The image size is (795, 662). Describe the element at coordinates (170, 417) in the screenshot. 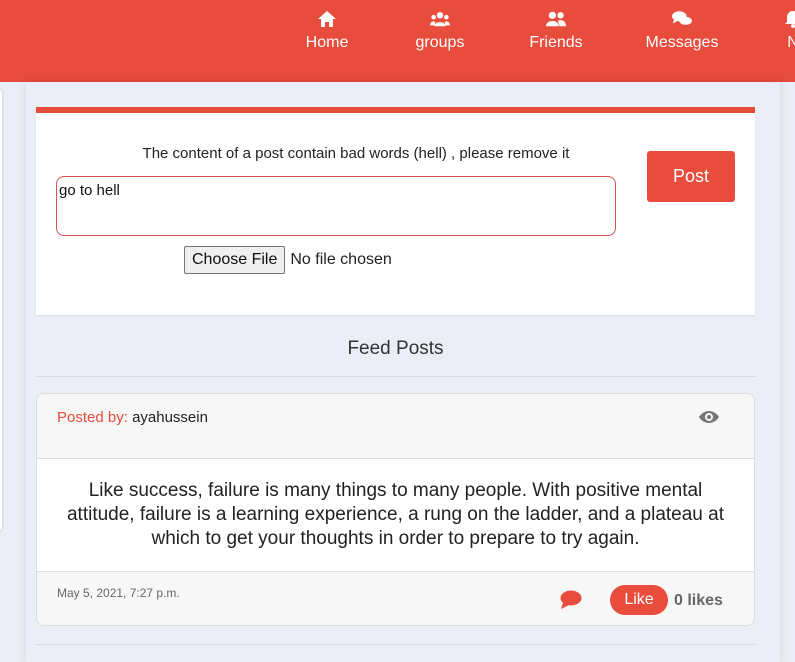

I see `post-author: ayahussein` at that location.